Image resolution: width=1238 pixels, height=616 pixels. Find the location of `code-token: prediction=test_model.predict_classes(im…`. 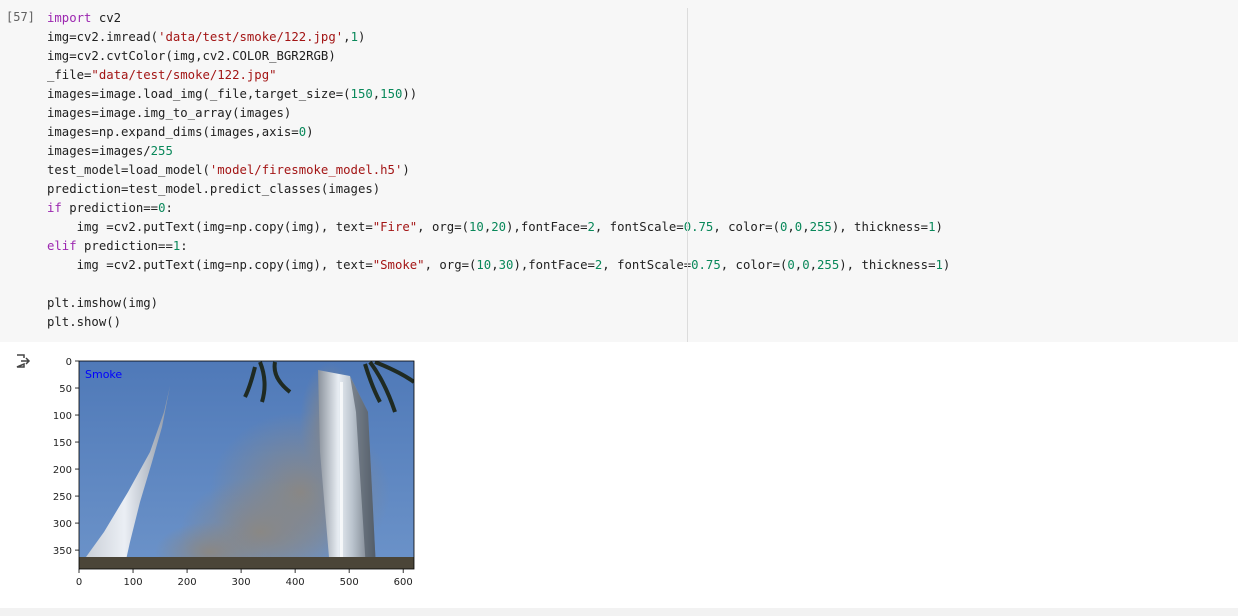

code-token: prediction=test_model.predict_classes(im… is located at coordinates (214, 189).